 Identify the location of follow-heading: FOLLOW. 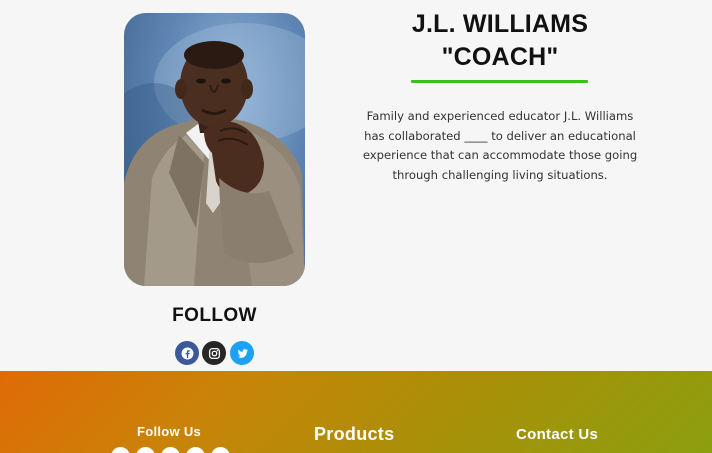
(214, 315).